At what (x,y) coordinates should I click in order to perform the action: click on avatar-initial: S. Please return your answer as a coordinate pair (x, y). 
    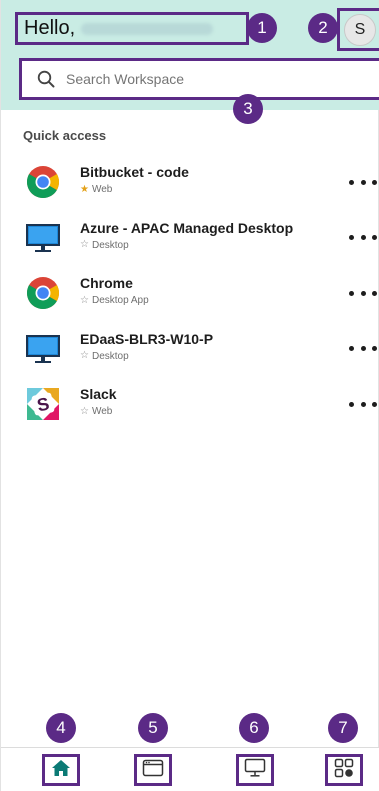
    Looking at the image, I should click on (360, 29).